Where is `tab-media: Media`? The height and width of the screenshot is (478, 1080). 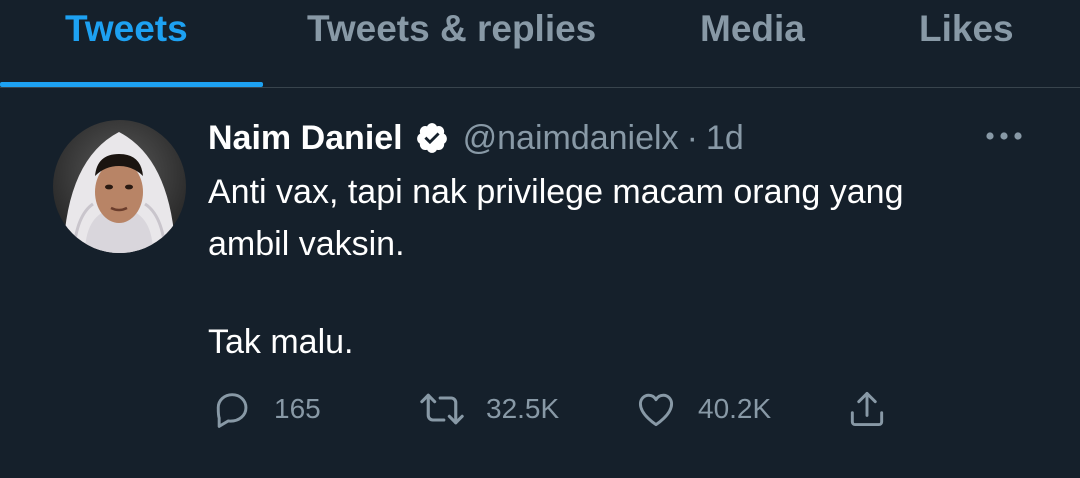 tab-media: Media is located at coordinates (752, 29).